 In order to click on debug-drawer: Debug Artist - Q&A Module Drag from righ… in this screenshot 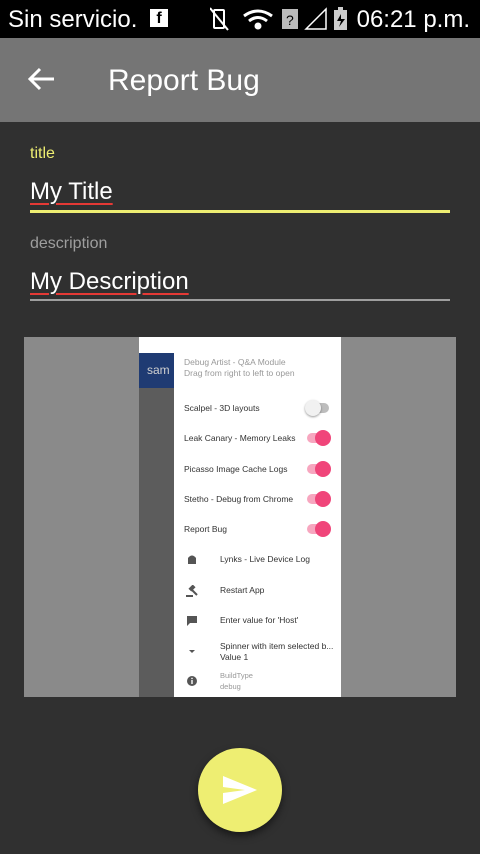, I will do `click(257, 525)`.